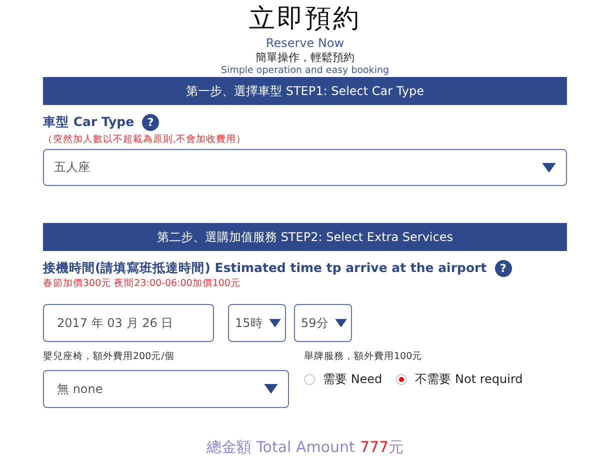  What do you see at coordinates (305, 237) in the screenshot?
I see `step-heading: 第二步、選購加值服務 STEP2: Select Extra Services` at bounding box center [305, 237].